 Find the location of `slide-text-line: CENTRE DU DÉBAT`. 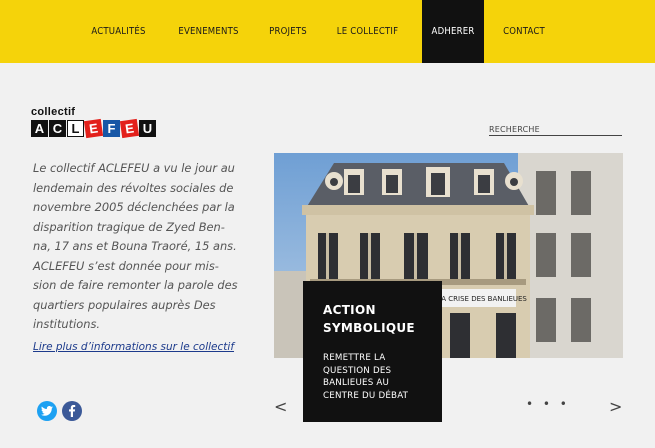

slide-text-line: CENTRE DU DÉBAT is located at coordinates (366, 395).